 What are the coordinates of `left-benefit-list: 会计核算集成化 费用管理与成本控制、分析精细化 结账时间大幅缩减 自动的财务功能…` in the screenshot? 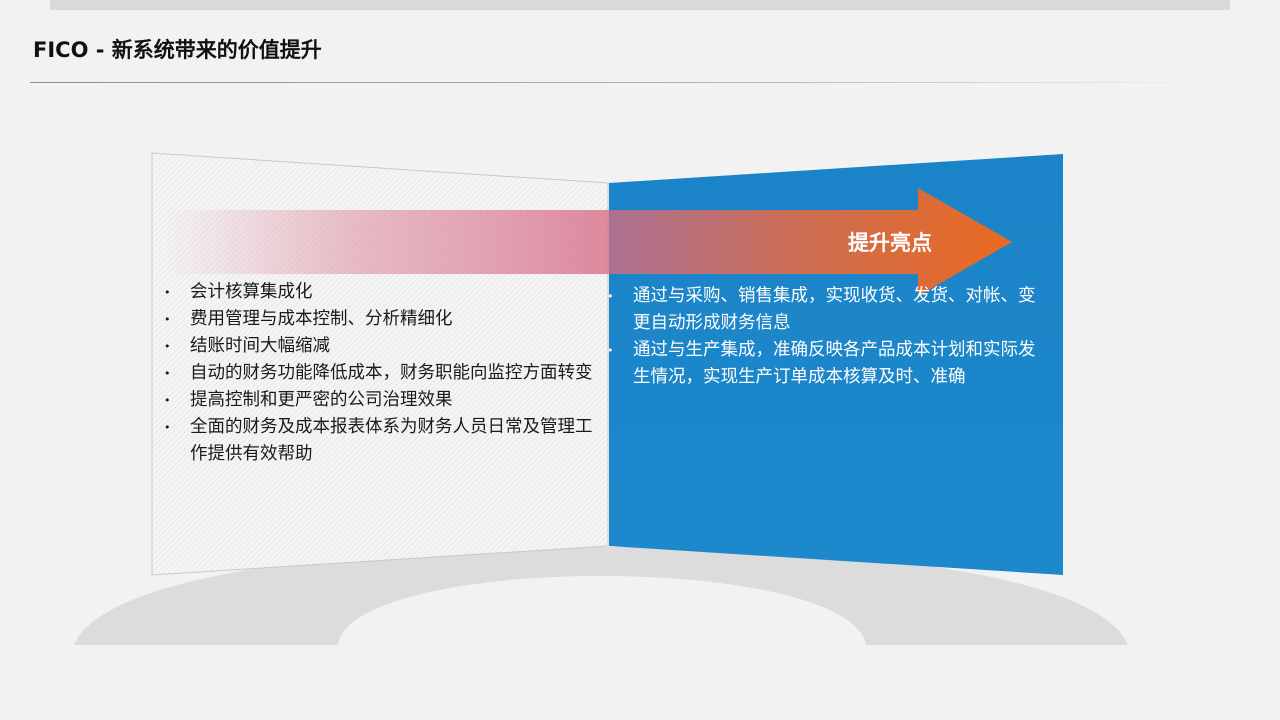 It's located at (384, 373).